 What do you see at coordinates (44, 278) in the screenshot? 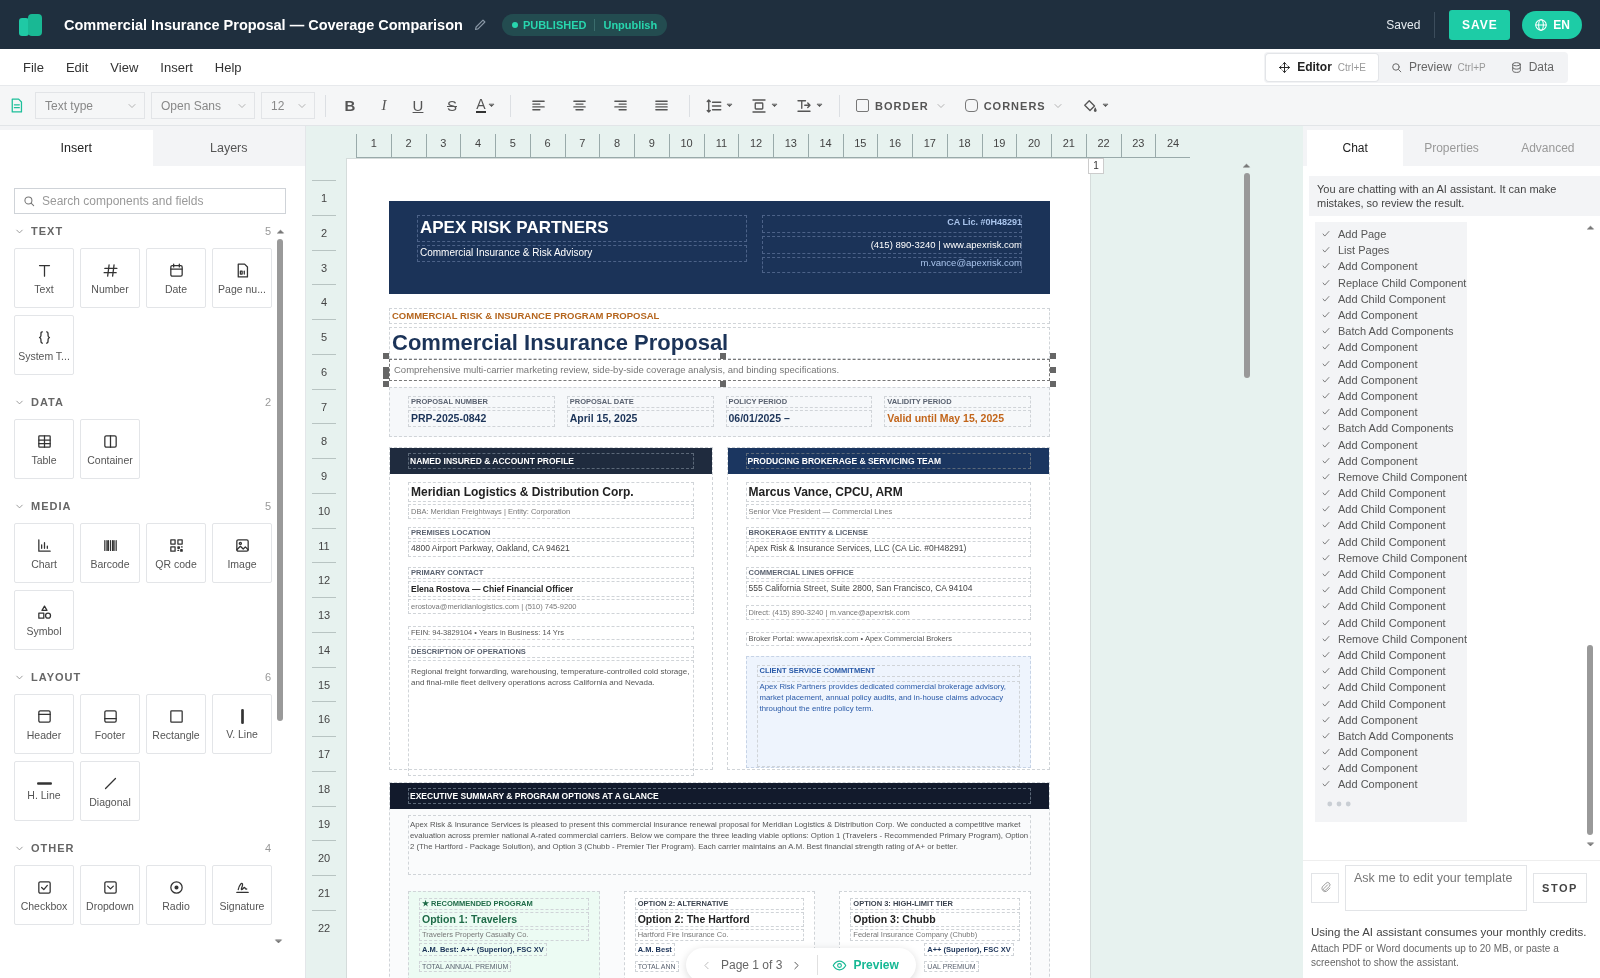
I see `component-tile: Text` at bounding box center [44, 278].